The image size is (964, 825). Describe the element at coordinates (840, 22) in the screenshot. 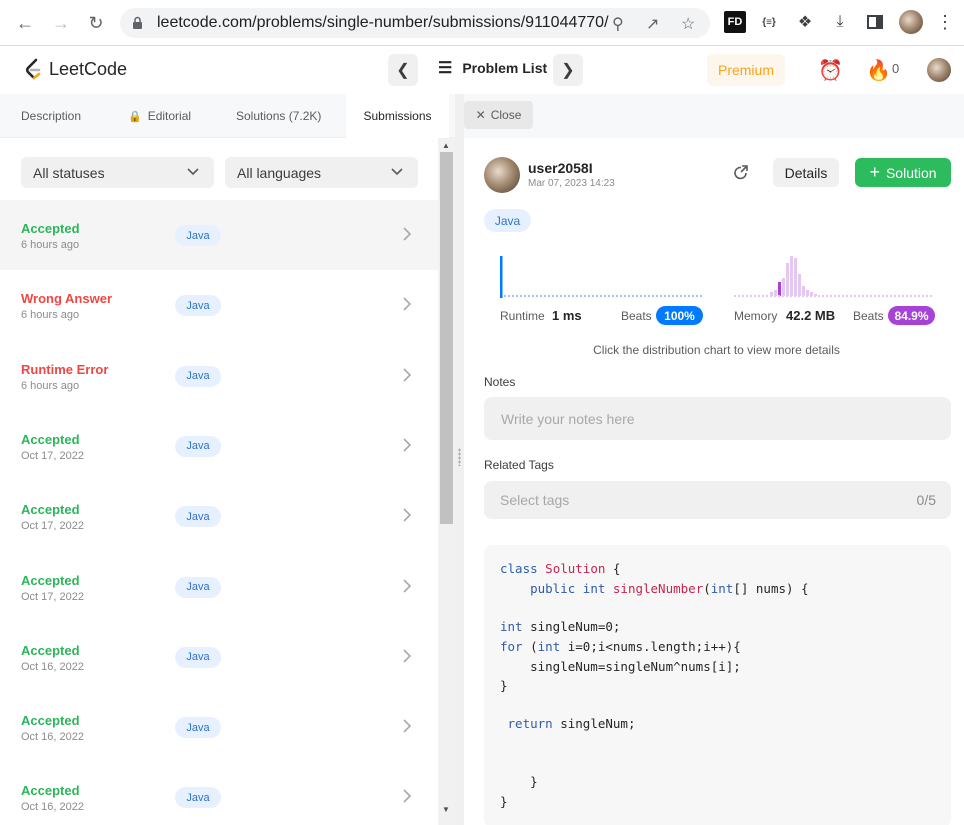

I see `download-icon: ⤓` at that location.